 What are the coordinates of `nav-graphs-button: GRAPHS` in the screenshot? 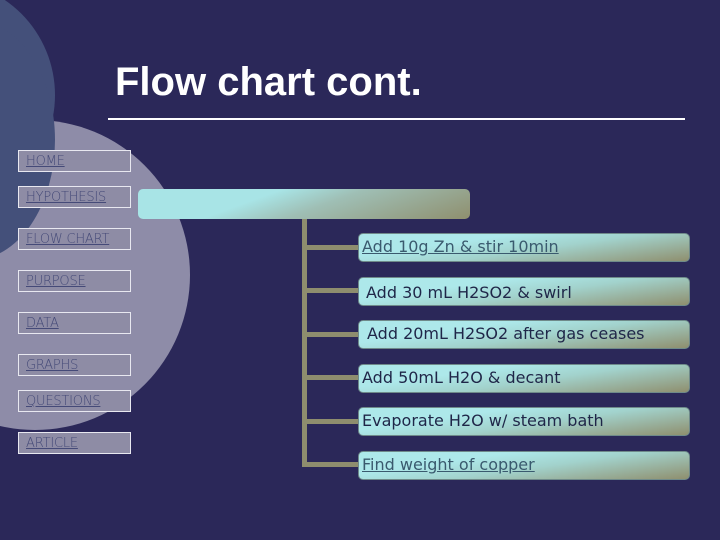 It's located at (74, 365).